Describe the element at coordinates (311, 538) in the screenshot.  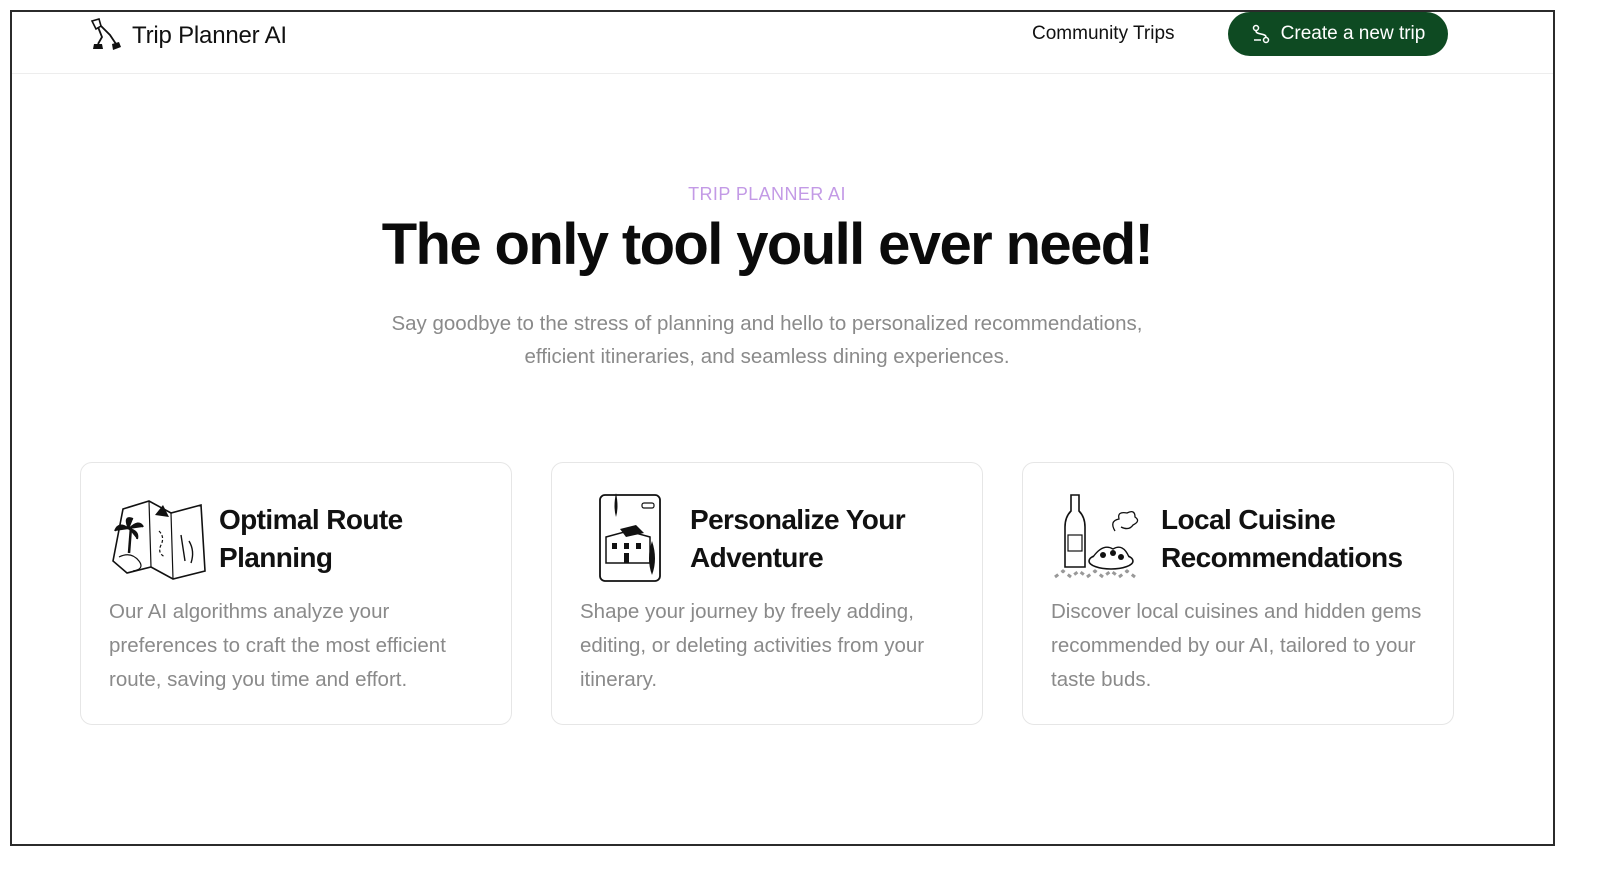
I see `feature-title: Optimal Route Planning` at that location.